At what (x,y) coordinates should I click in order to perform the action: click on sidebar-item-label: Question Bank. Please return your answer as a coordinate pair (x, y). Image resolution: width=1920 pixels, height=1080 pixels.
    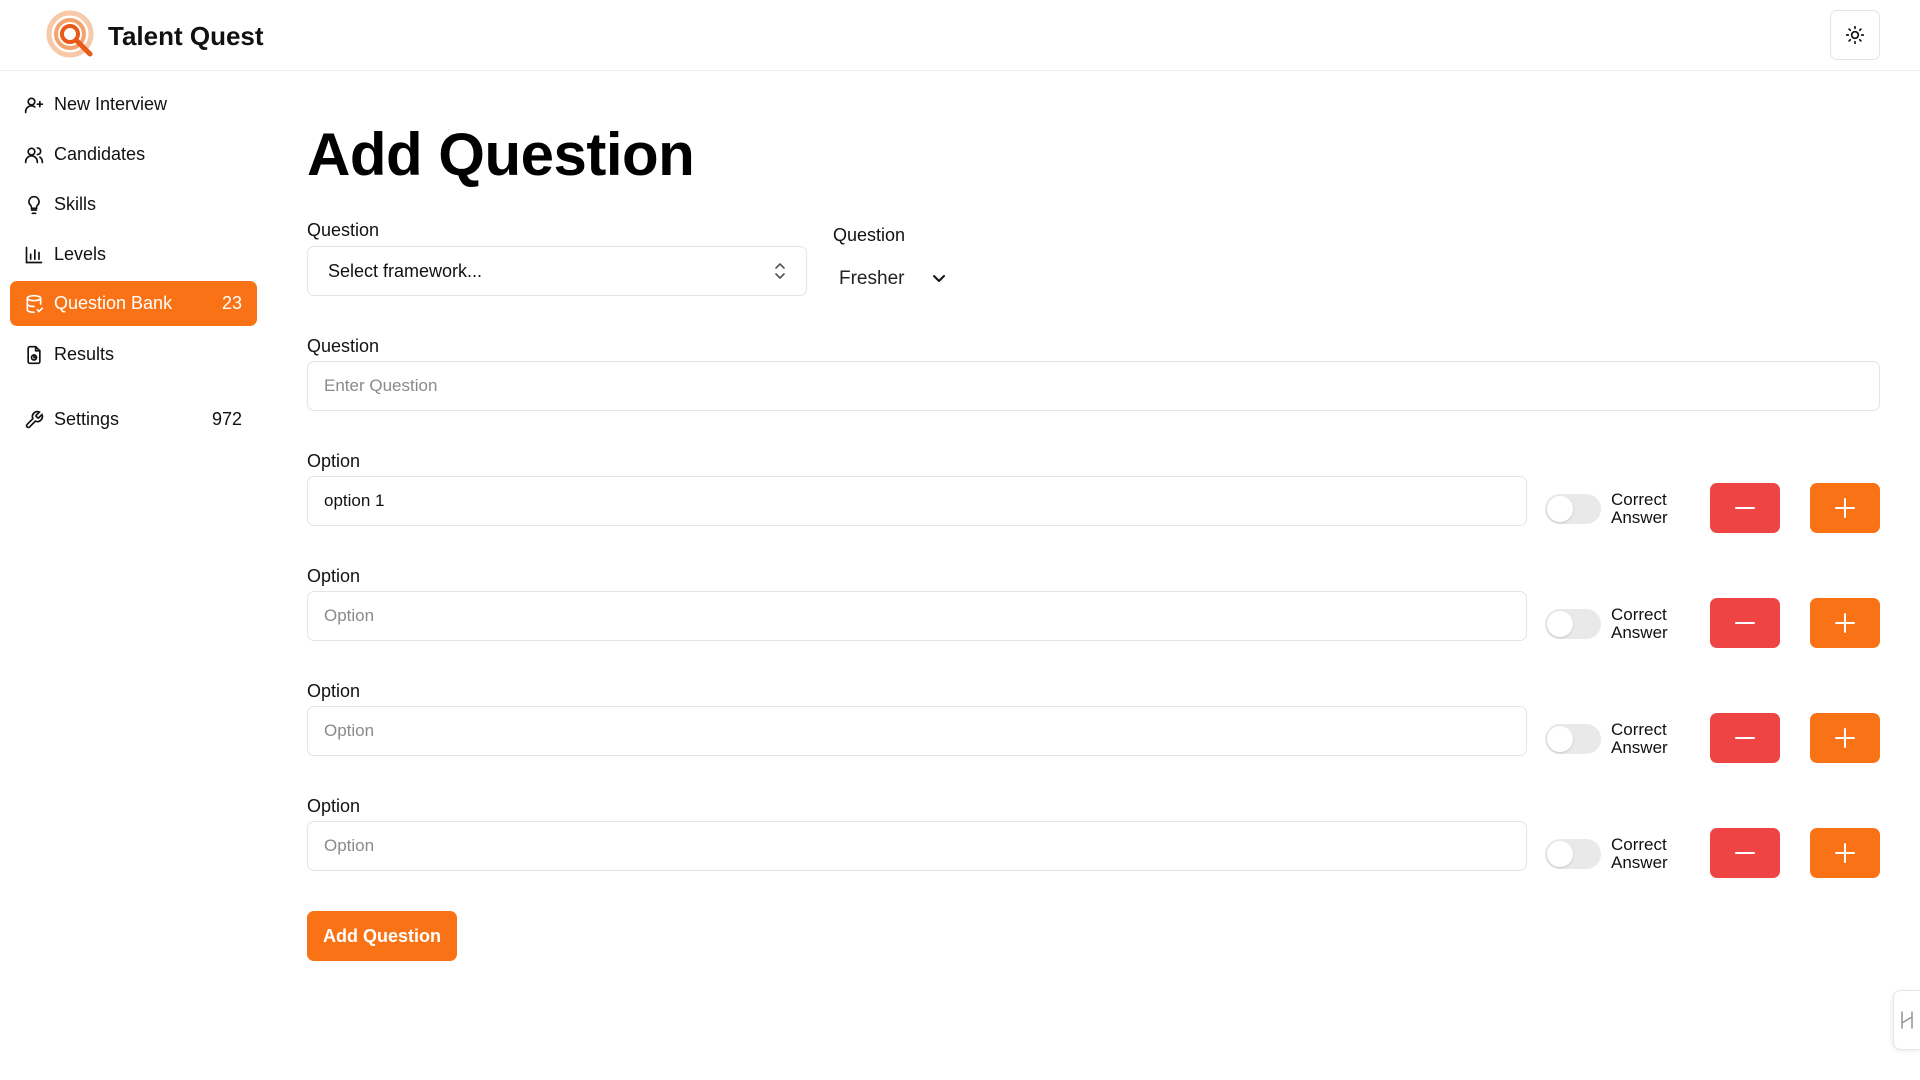
    Looking at the image, I should click on (113, 303).